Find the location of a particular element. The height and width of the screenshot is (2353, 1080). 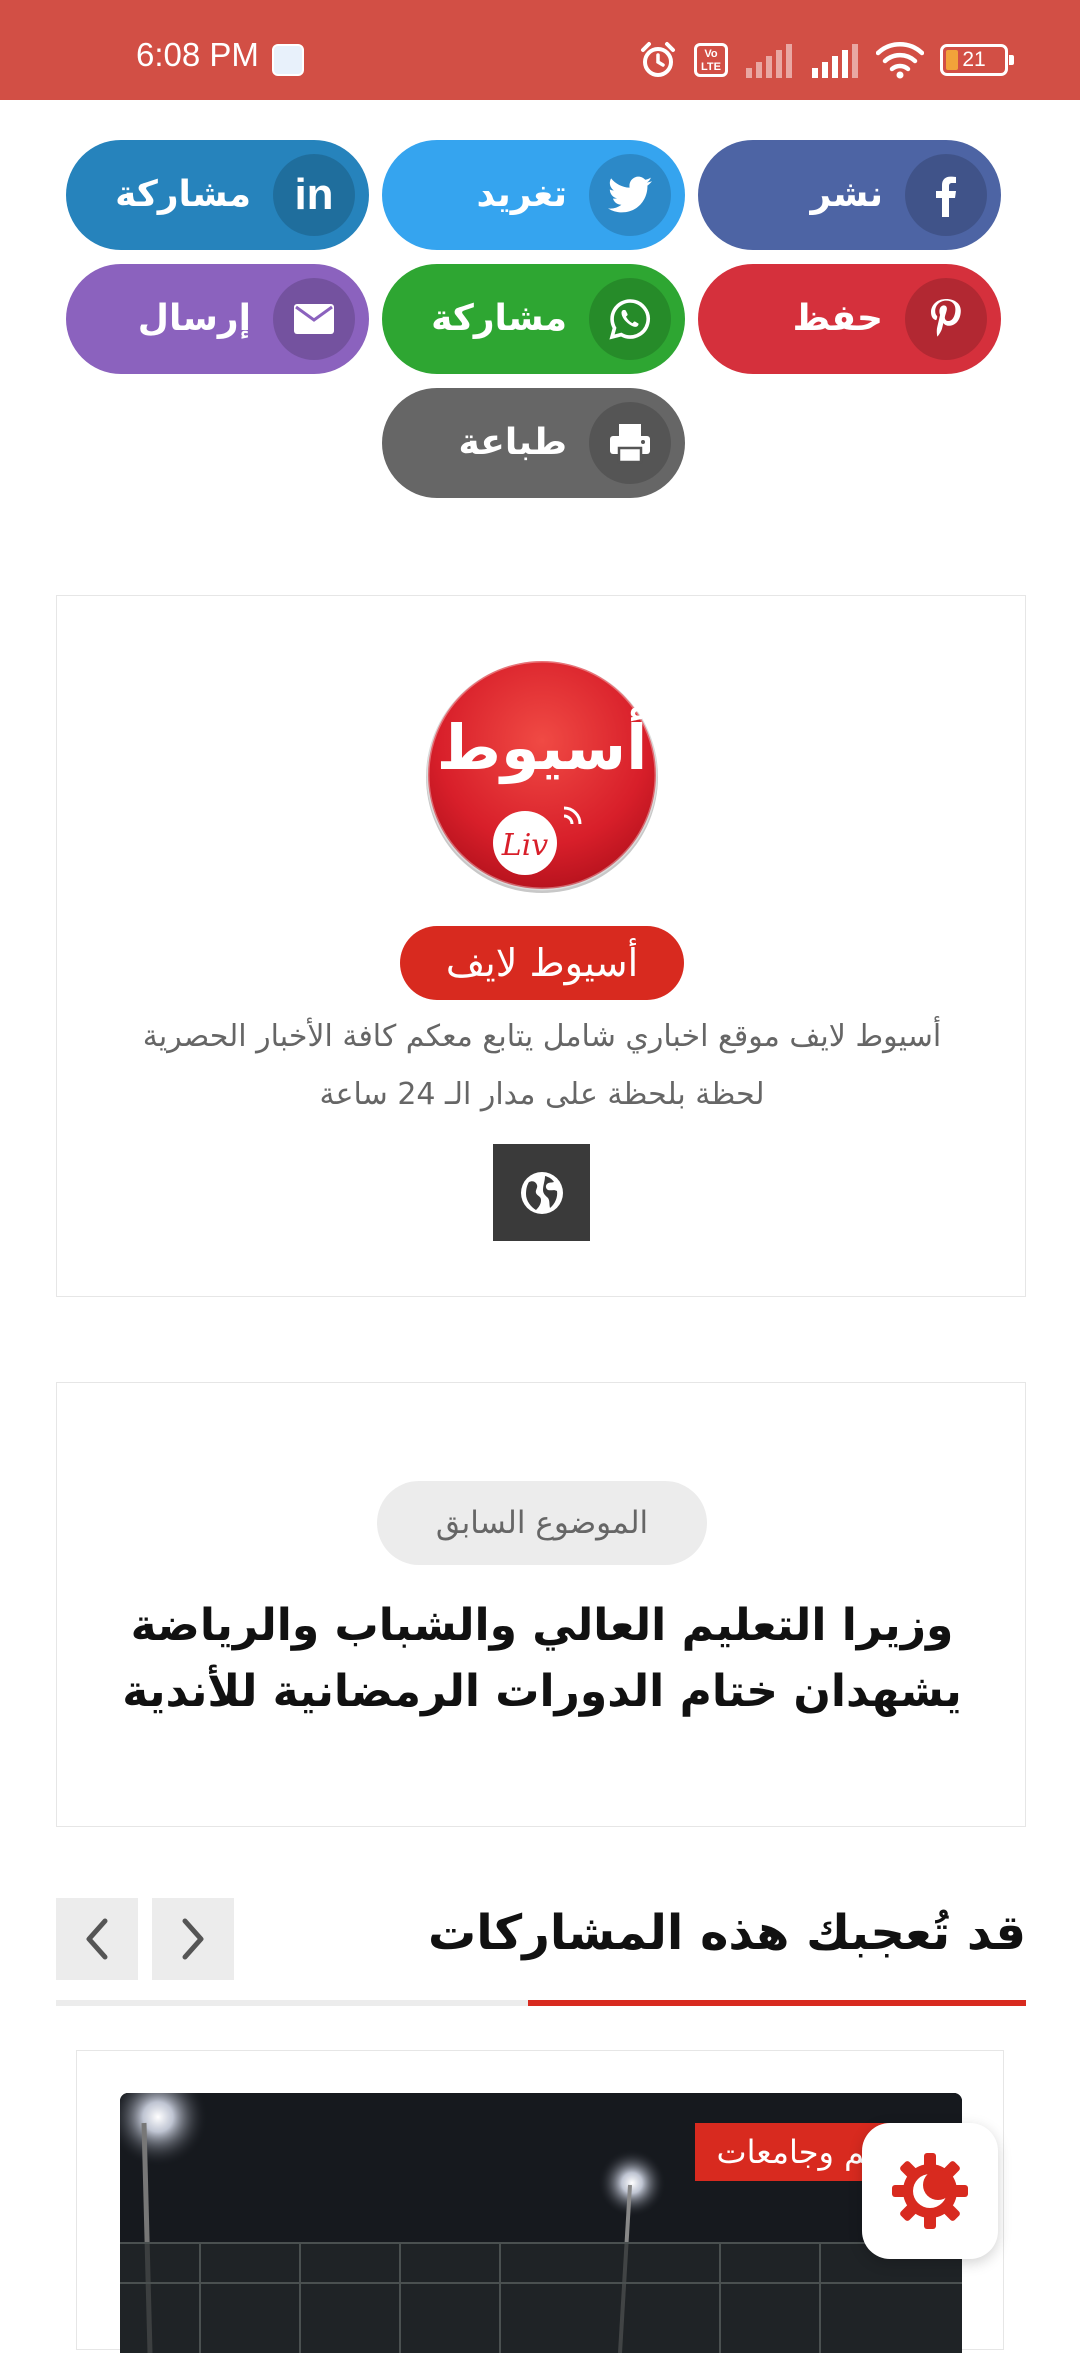

author-website-button is located at coordinates (541, 1192).